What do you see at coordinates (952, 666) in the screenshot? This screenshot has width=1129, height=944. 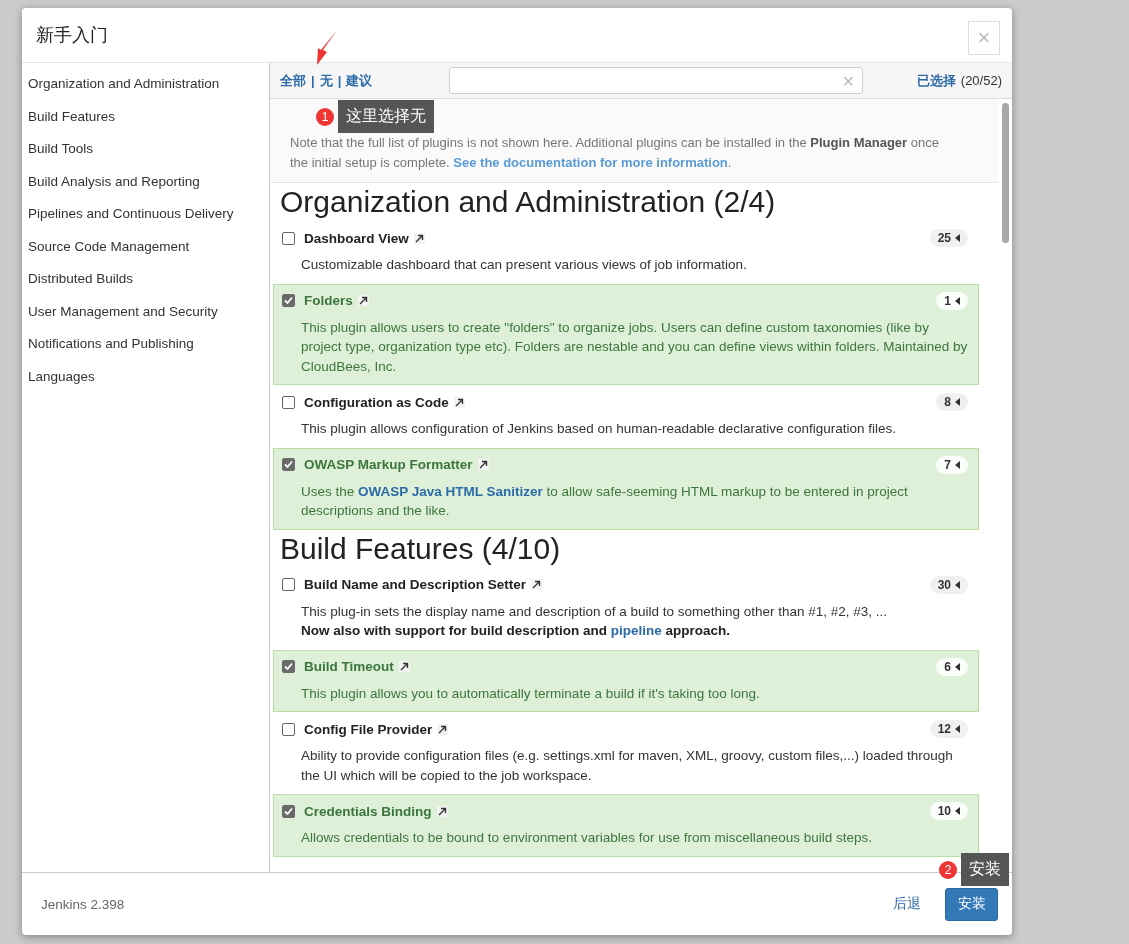 I see `dependency-count: 6` at bounding box center [952, 666].